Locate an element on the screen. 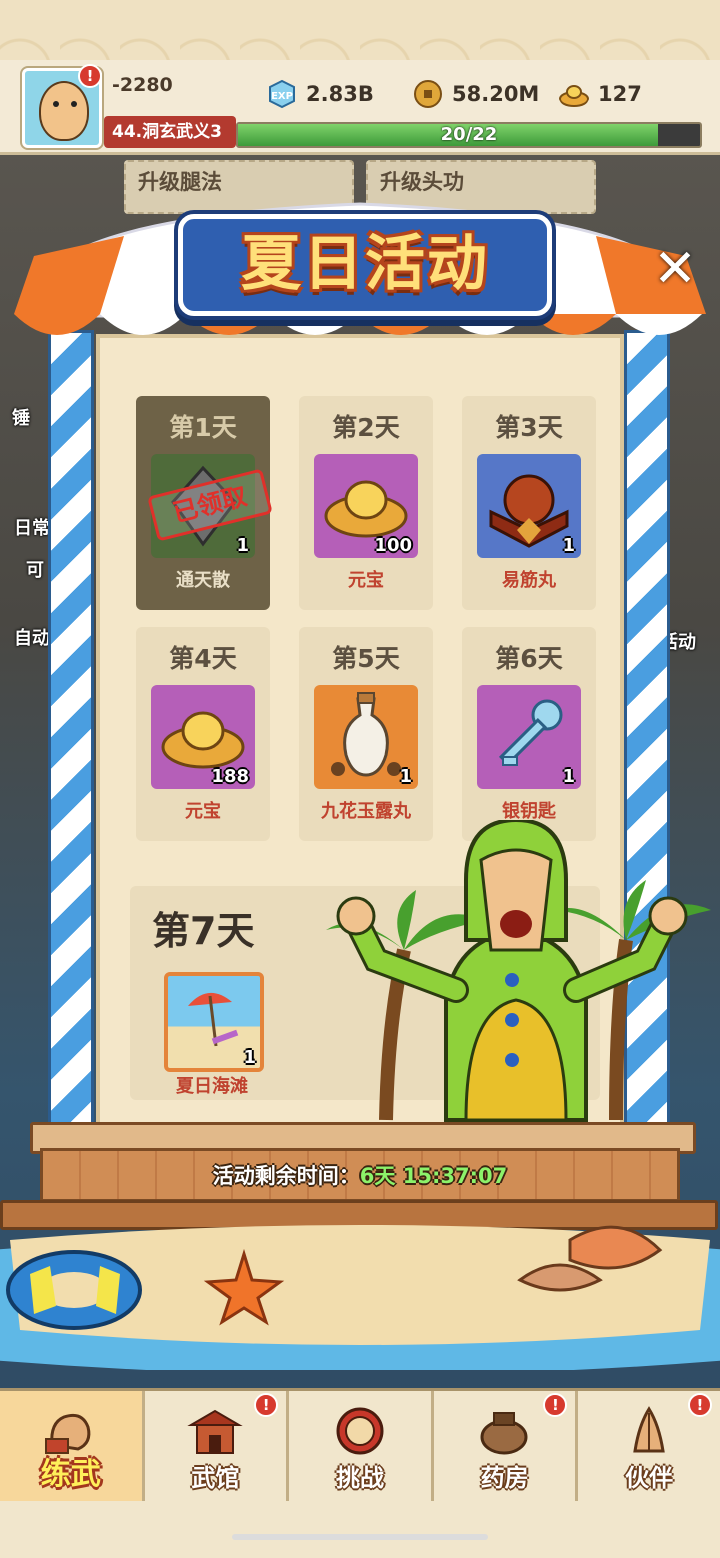 This screenshot has height=1558, width=720. coin-resource: 58.20M is located at coordinates (475, 94).